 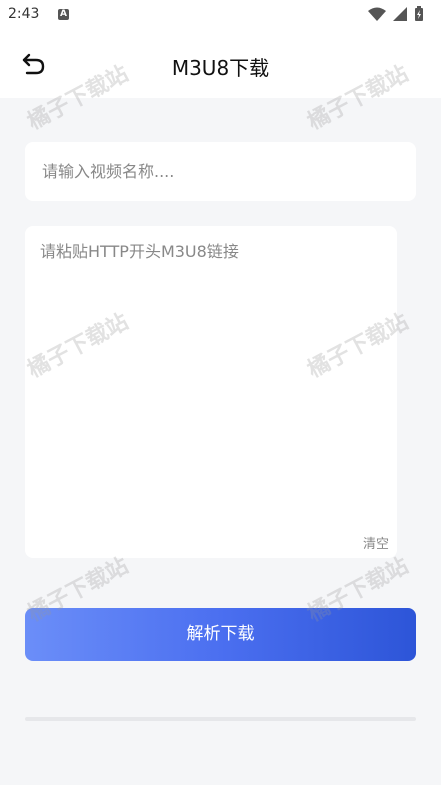 I want to click on clear-button: 清空, so click(x=376, y=542).